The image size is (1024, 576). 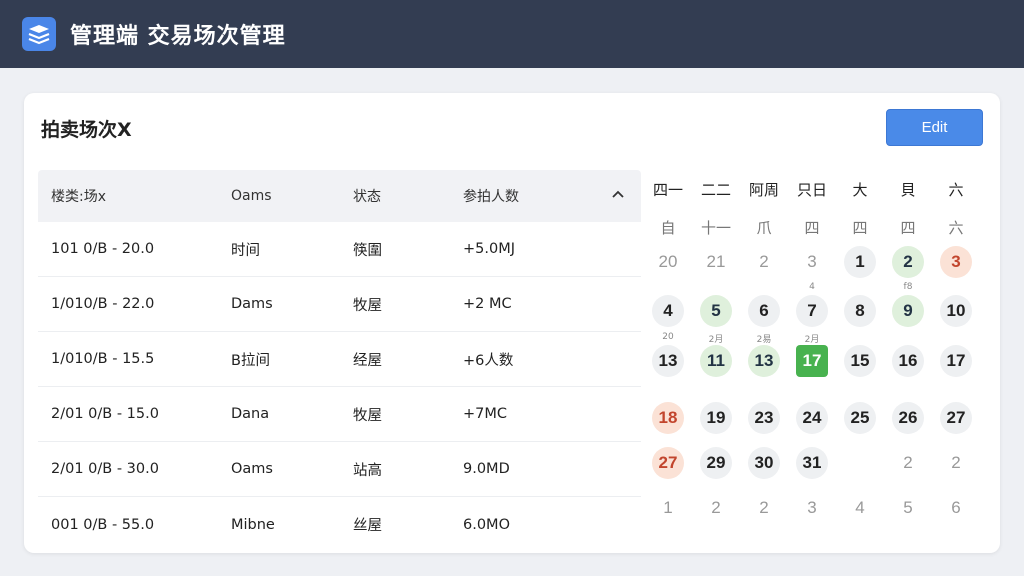 What do you see at coordinates (250, 360) in the screenshot?
I see `row-cell: B拉间` at bounding box center [250, 360].